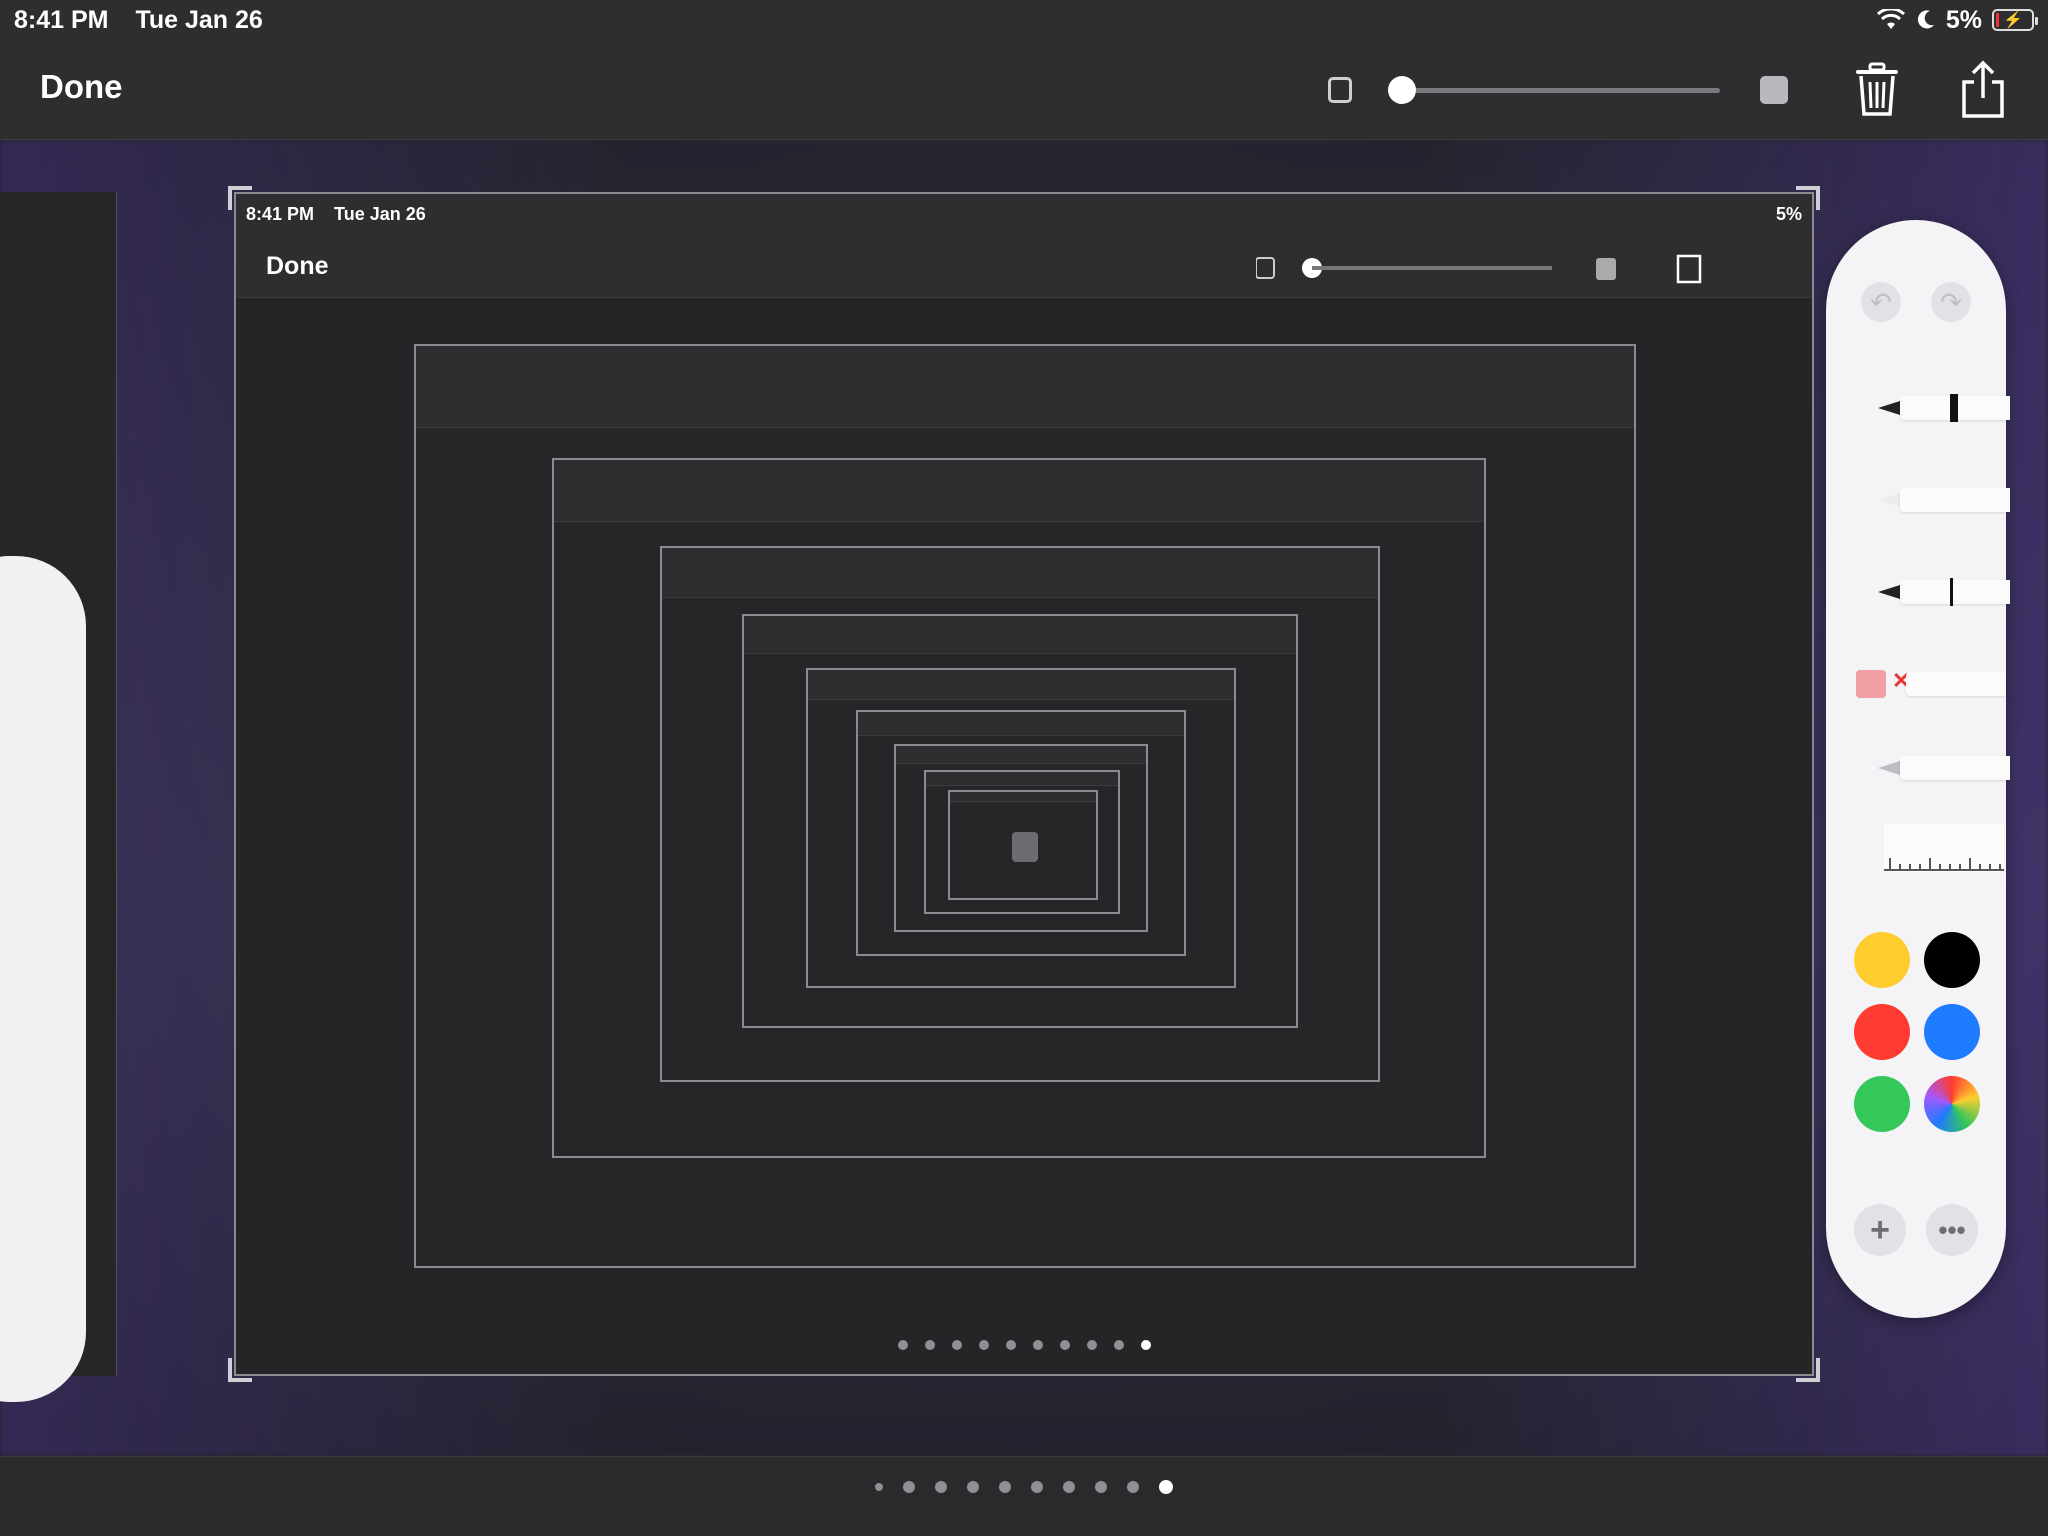  What do you see at coordinates (1944, 768) in the screenshot?
I see `lasso-tool` at bounding box center [1944, 768].